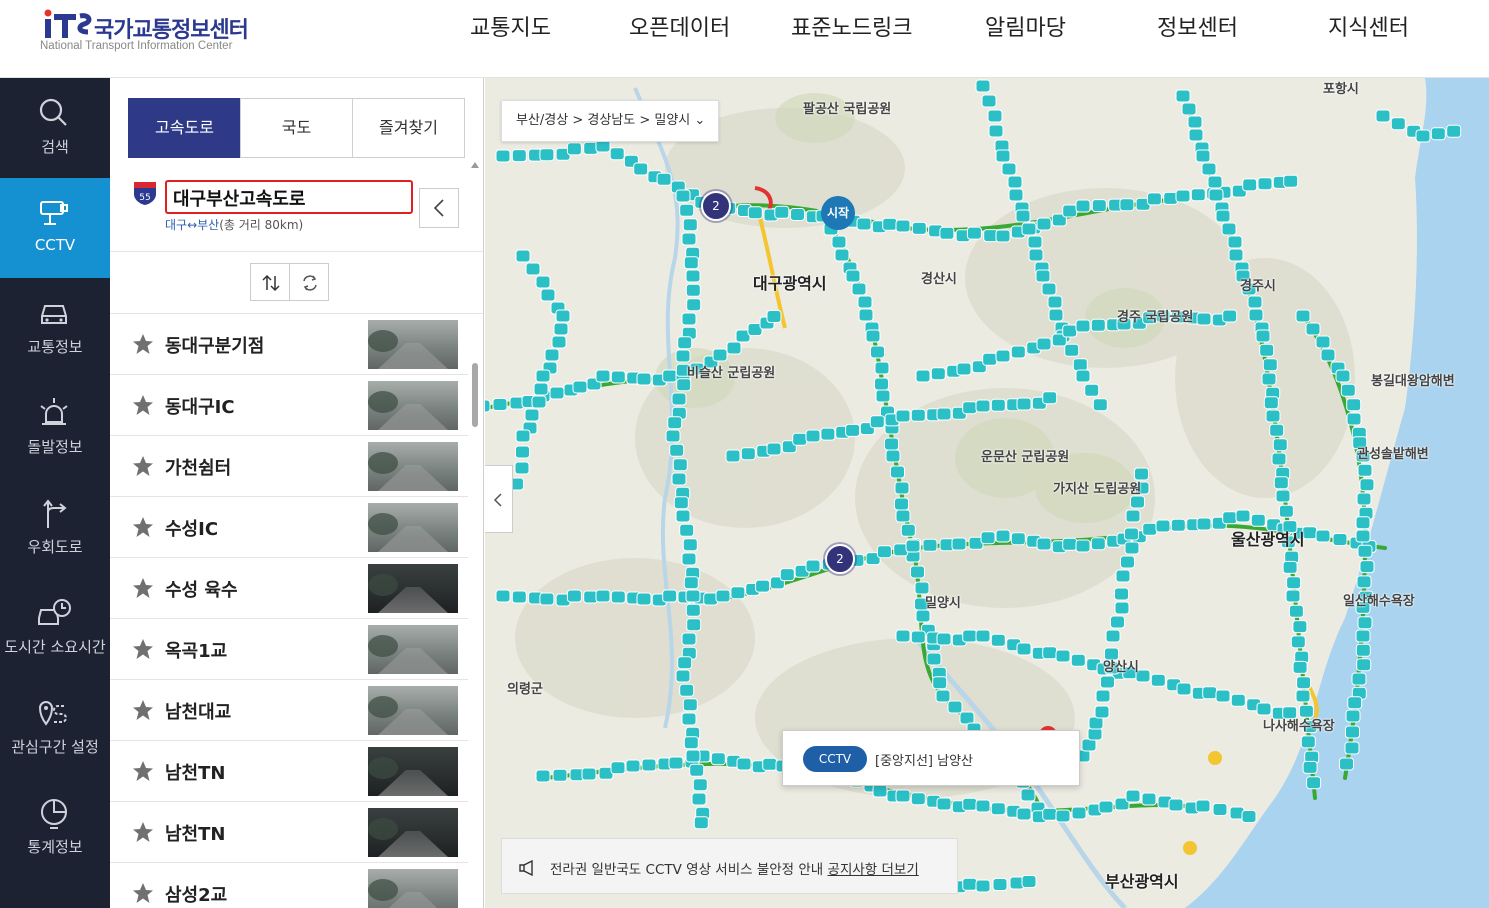  Describe the element at coordinates (475, 165) in the screenshot. I see `scroll-up-arrow-icon` at that location.